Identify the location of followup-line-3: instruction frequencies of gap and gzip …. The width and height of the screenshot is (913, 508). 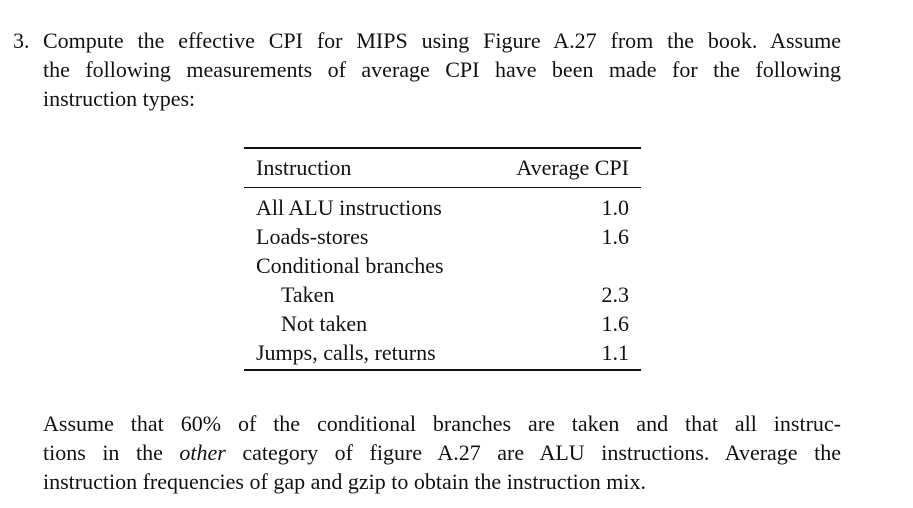
(345, 481).